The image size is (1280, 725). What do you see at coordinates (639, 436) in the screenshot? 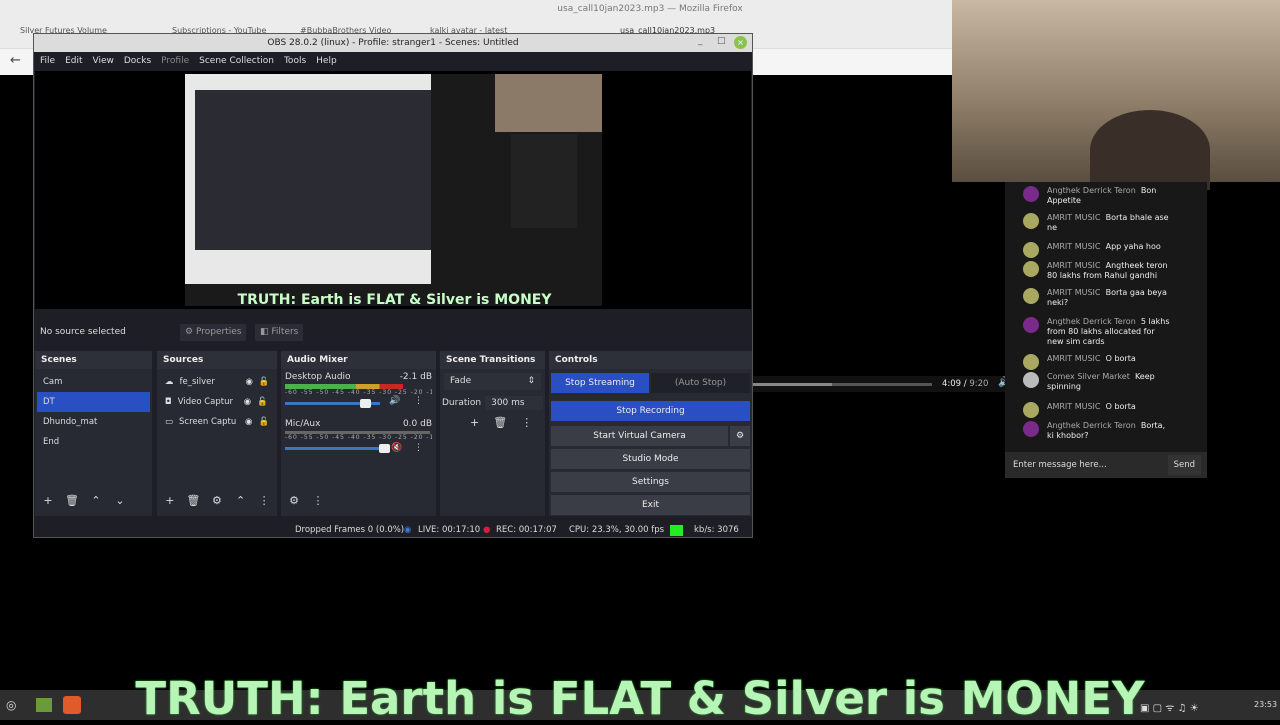
I see `start-virtual-camera-button: Start Virtual Camera` at bounding box center [639, 436].